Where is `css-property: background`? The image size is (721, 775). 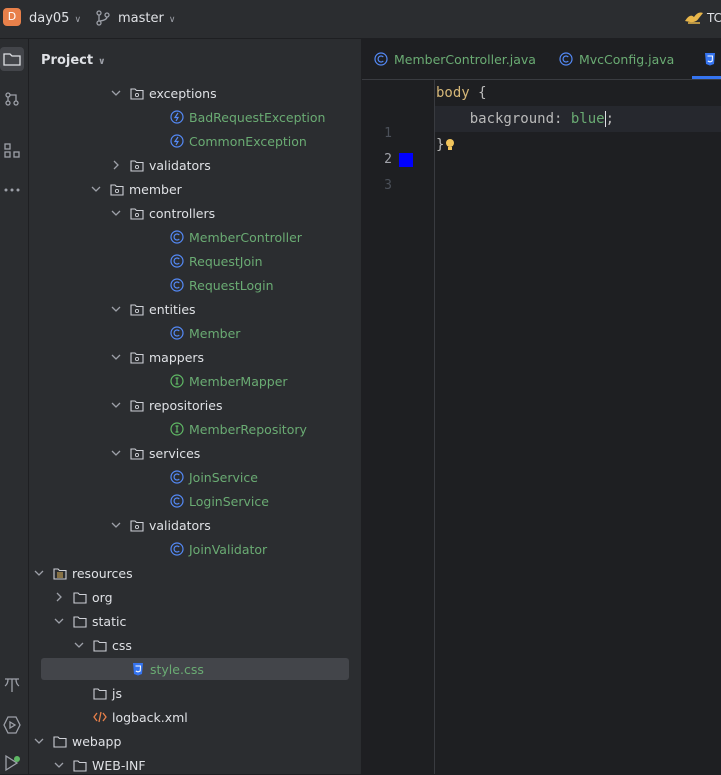 css-property: background is located at coordinates (512, 119).